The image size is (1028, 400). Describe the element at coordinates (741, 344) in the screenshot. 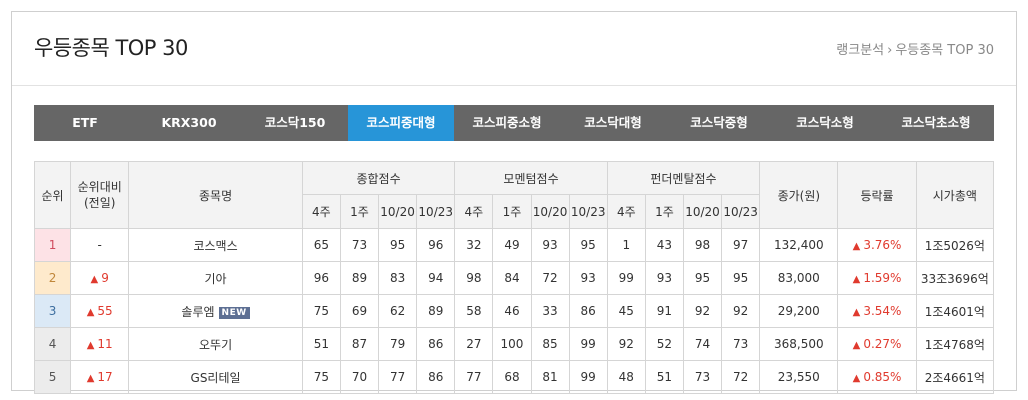

I see `fundamental-score-cell: 73` at that location.